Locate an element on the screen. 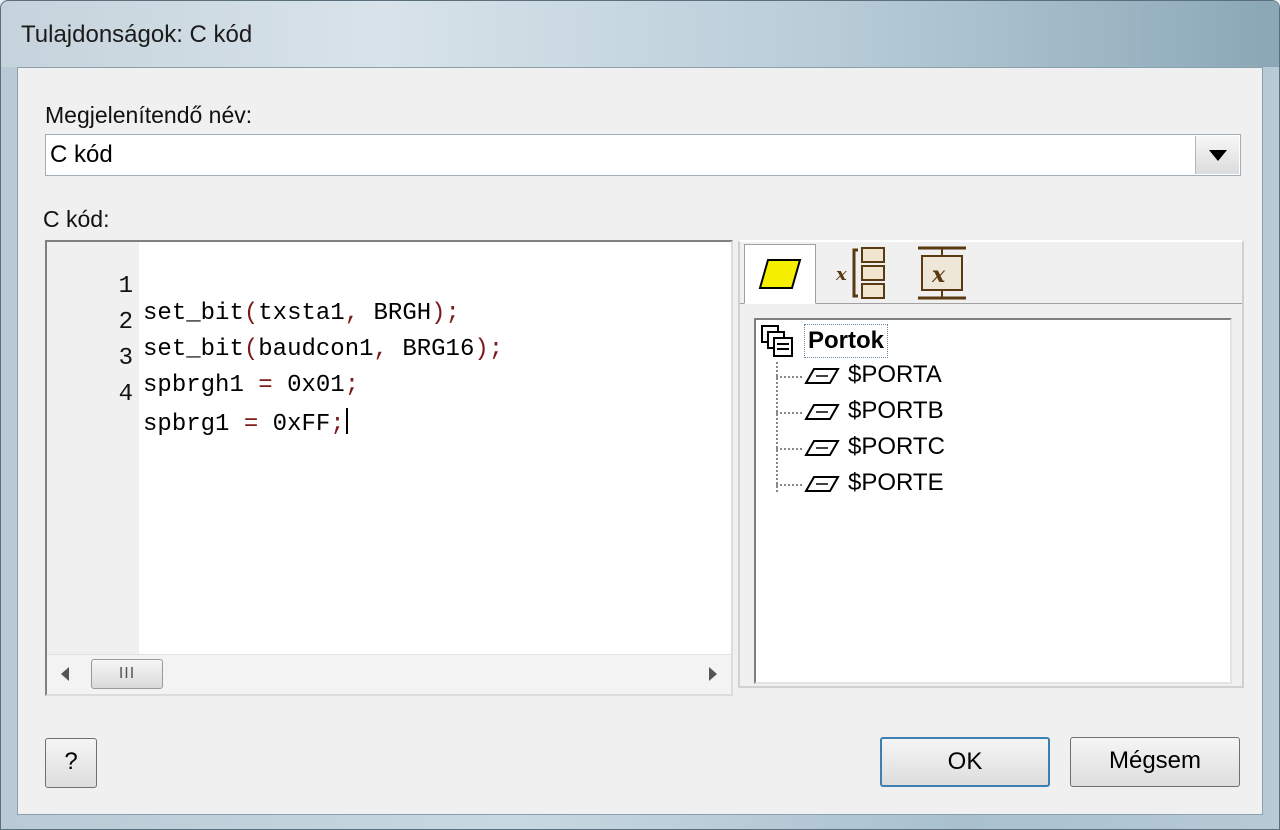 This screenshot has width=1280, height=830. window-title: Tulajdonságok: C kód is located at coordinates (137, 34).